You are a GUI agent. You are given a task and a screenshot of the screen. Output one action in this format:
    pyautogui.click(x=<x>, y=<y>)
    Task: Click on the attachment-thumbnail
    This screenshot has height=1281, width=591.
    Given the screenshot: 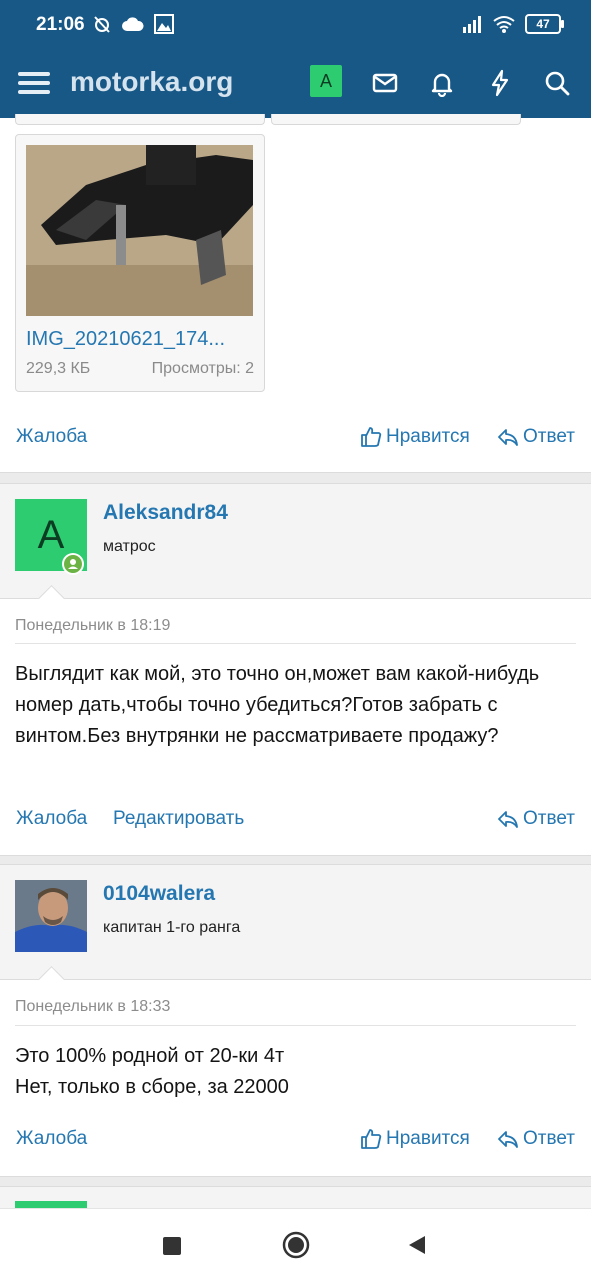 What is the action you would take?
    pyautogui.click(x=139, y=230)
    